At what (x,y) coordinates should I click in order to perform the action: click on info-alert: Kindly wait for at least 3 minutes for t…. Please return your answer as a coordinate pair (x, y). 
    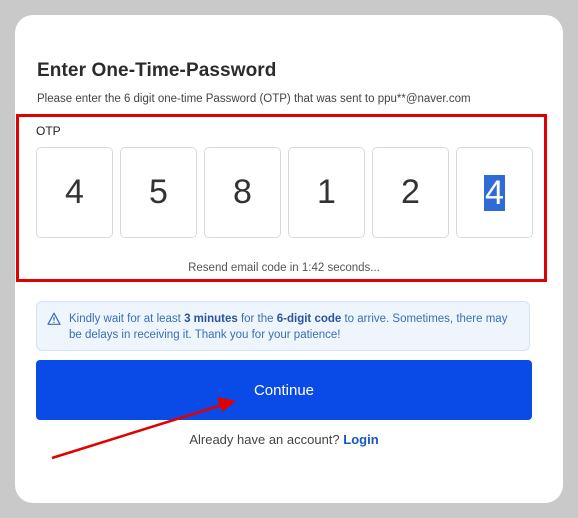
    Looking at the image, I should click on (283, 326).